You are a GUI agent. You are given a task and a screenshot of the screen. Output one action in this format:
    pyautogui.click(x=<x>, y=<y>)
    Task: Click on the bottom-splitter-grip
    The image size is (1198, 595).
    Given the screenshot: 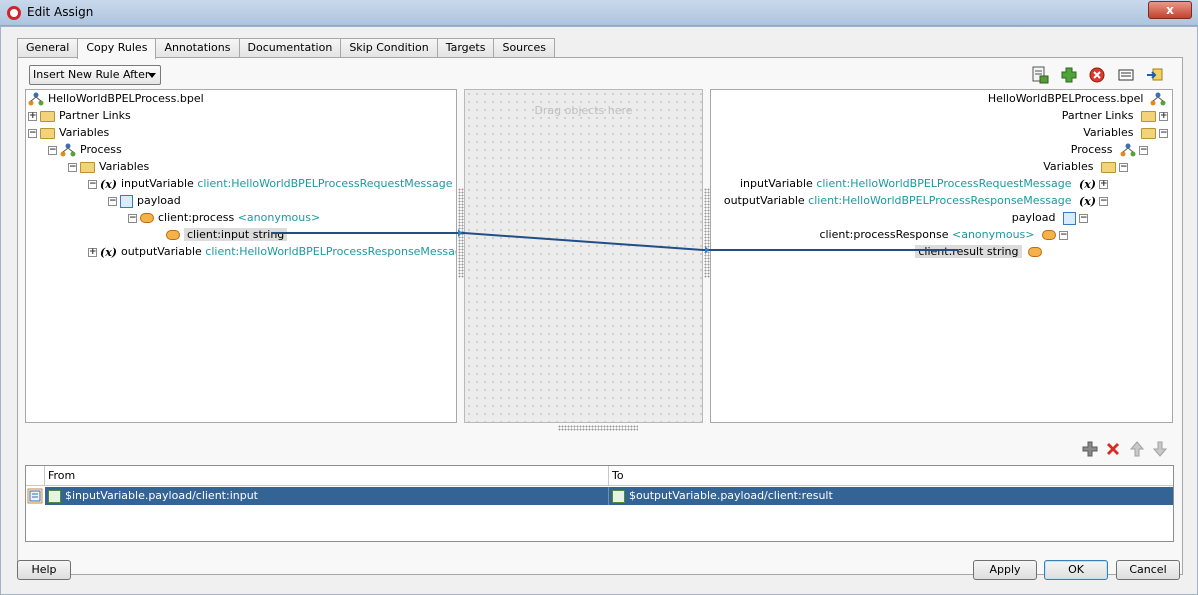 What is the action you would take?
    pyautogui.click(x=598, y=428)
    